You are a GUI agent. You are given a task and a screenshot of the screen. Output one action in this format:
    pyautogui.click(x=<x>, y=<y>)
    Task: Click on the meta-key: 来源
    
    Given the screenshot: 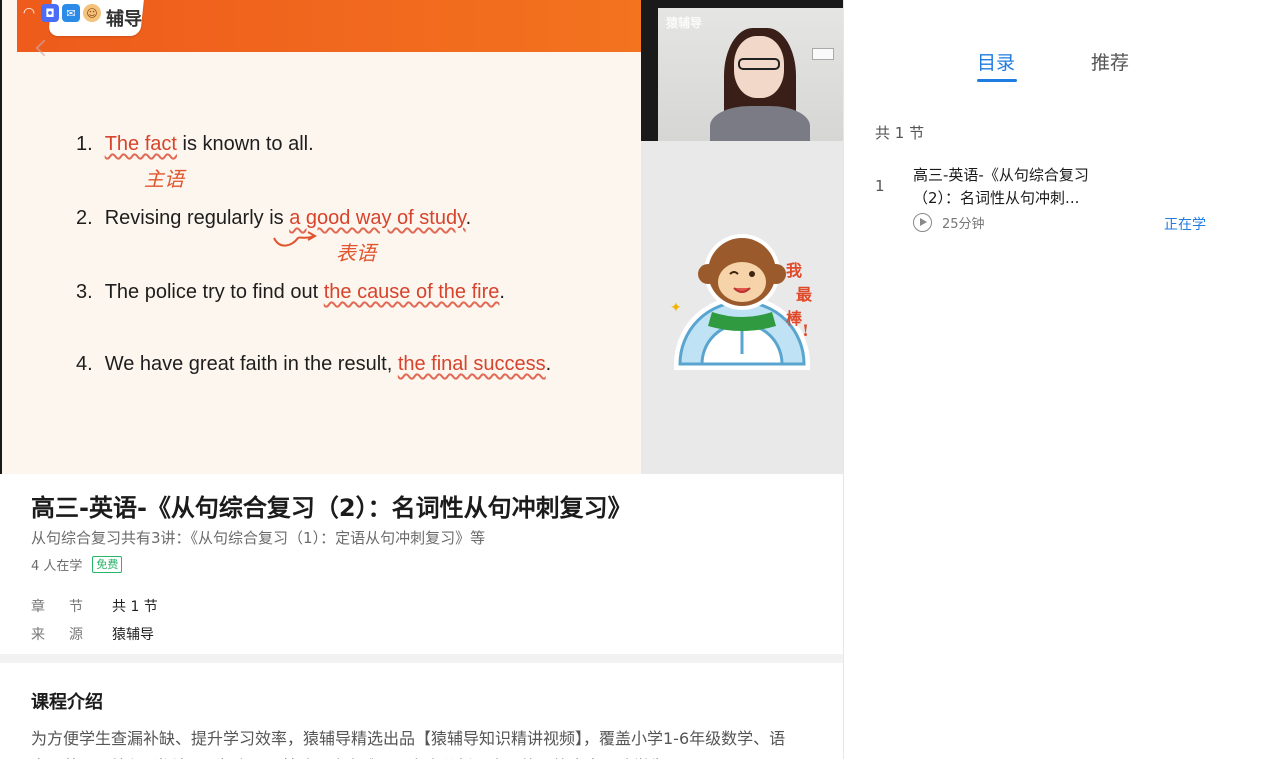 What is the action you would take?
    pyautogui.click(x=69, y=635)
    